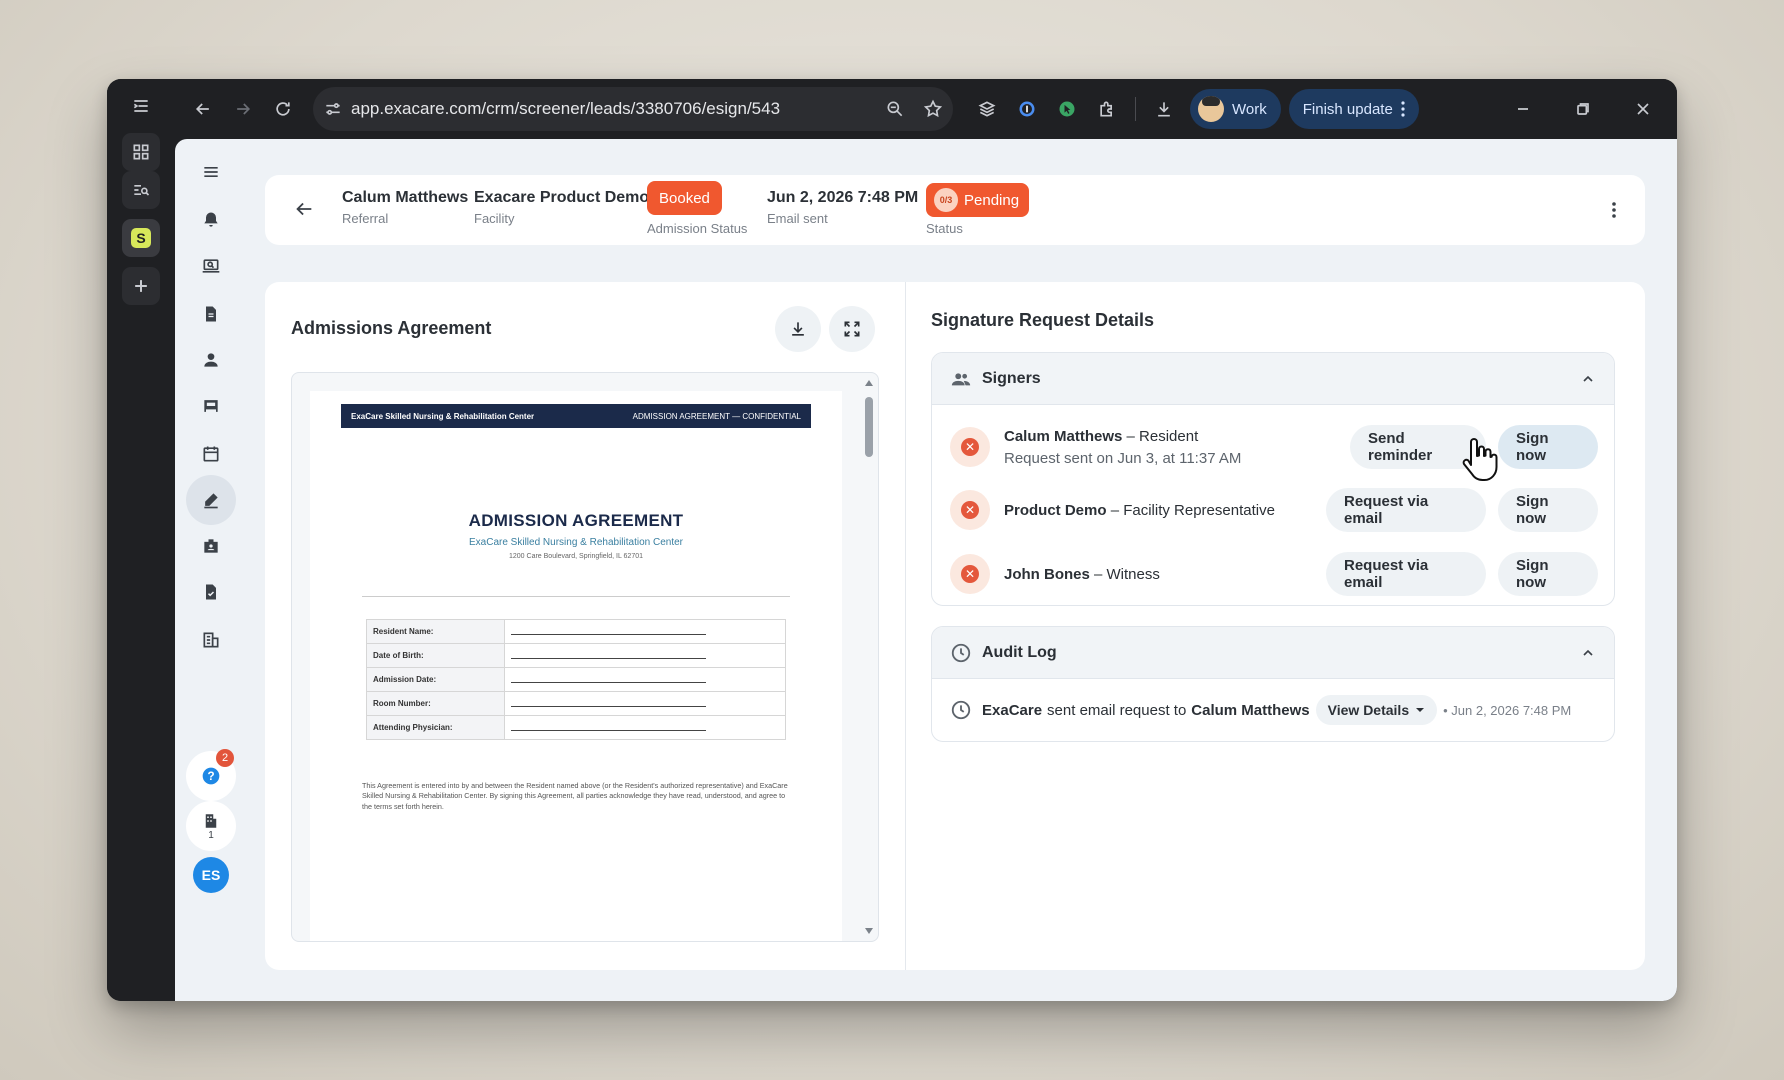 This screenshot has height=1080, width=1784. I want to click on status-field: 0/3 Pending Status, so click(978, 209).